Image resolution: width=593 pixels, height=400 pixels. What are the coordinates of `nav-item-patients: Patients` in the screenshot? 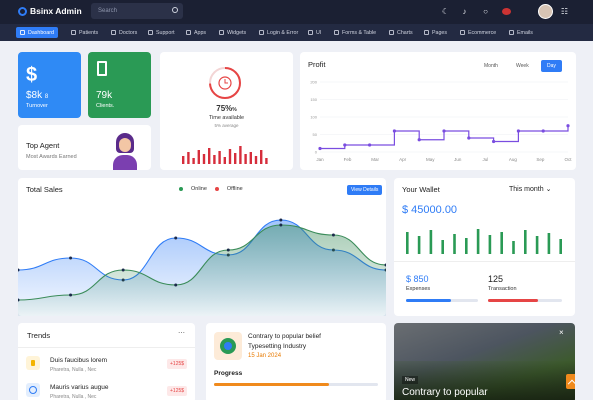 It's located at (84, 32).